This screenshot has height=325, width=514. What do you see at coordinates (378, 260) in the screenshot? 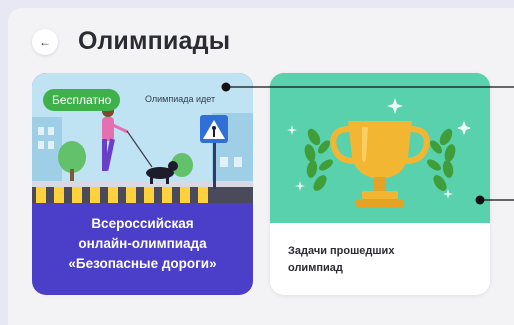
I see `past-tasks-title: Задачи прошедших олимпиад` at bounding box center [378, 260].